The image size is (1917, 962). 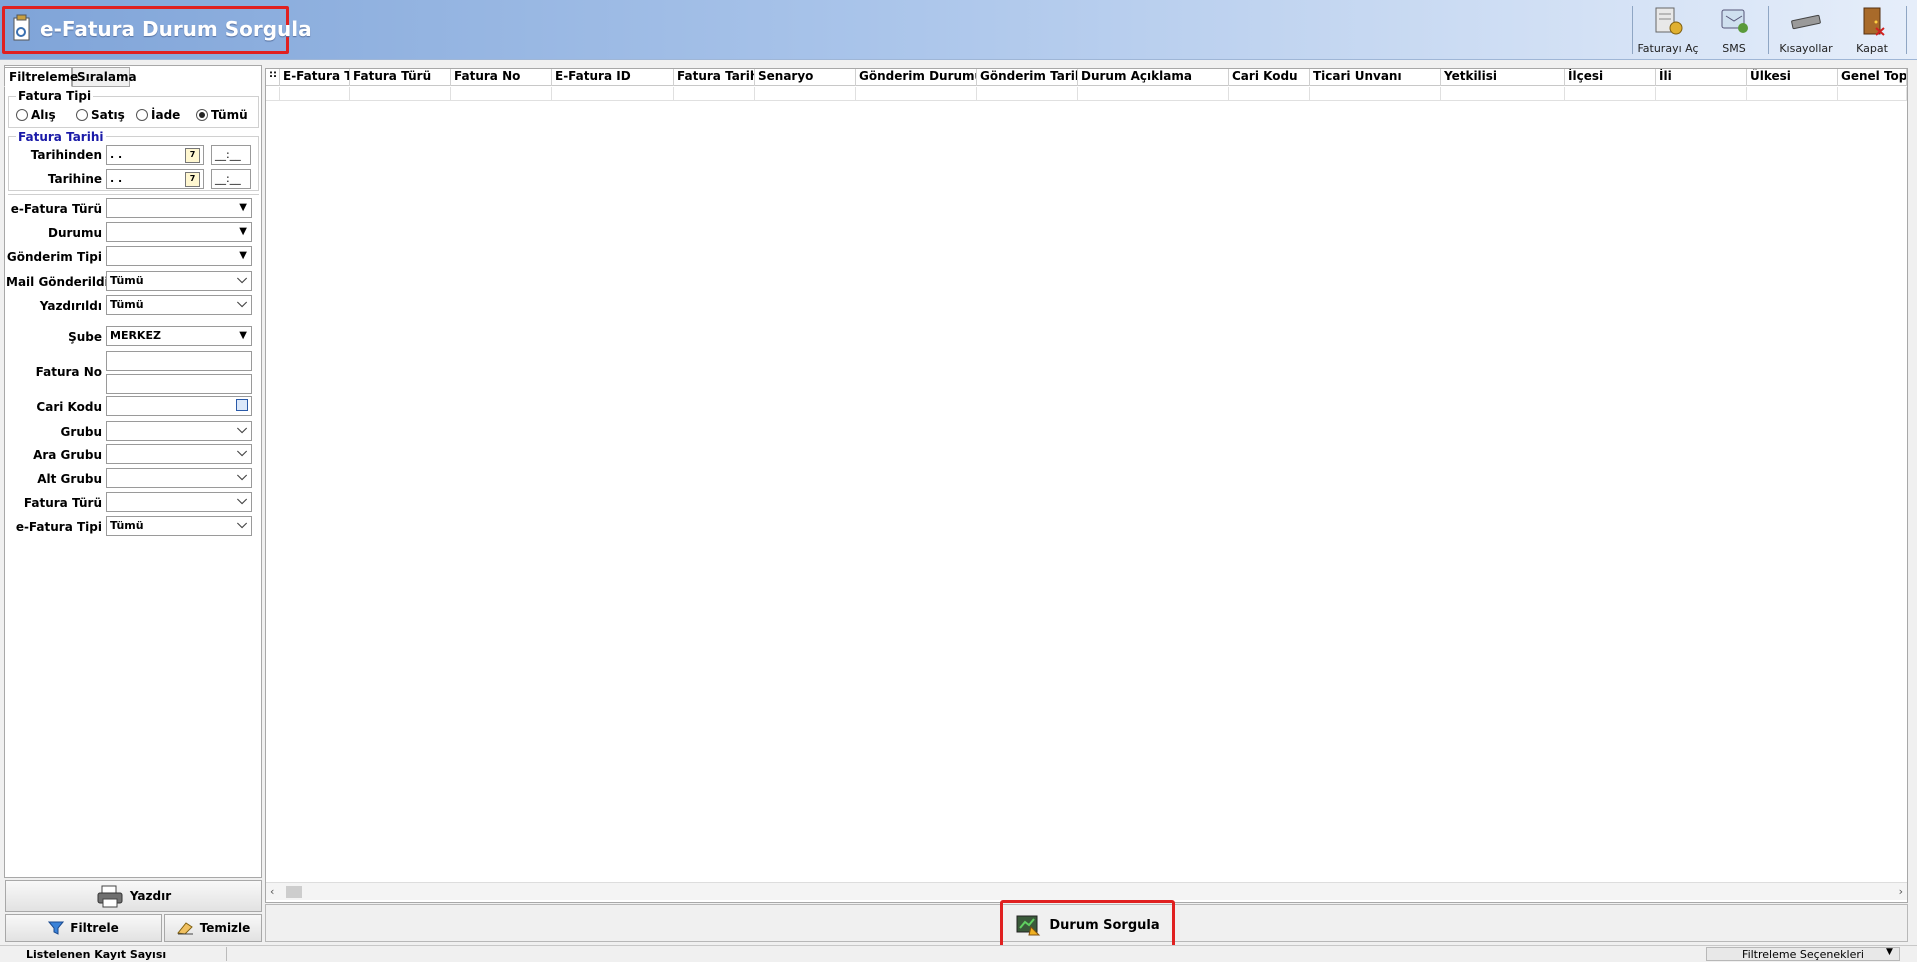 I want to click on to-date-label: Tarihine, so click(x=74, y=179).